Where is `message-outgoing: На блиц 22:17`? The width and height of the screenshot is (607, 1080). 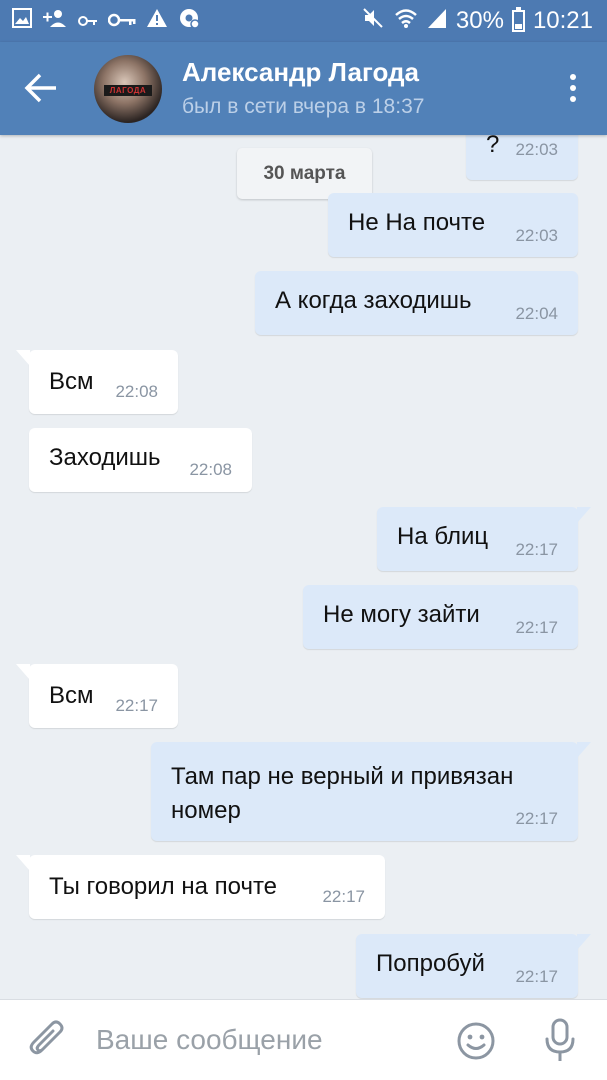 message-outgoing: На блиц 22:17 is located at coordinates (484, 539).